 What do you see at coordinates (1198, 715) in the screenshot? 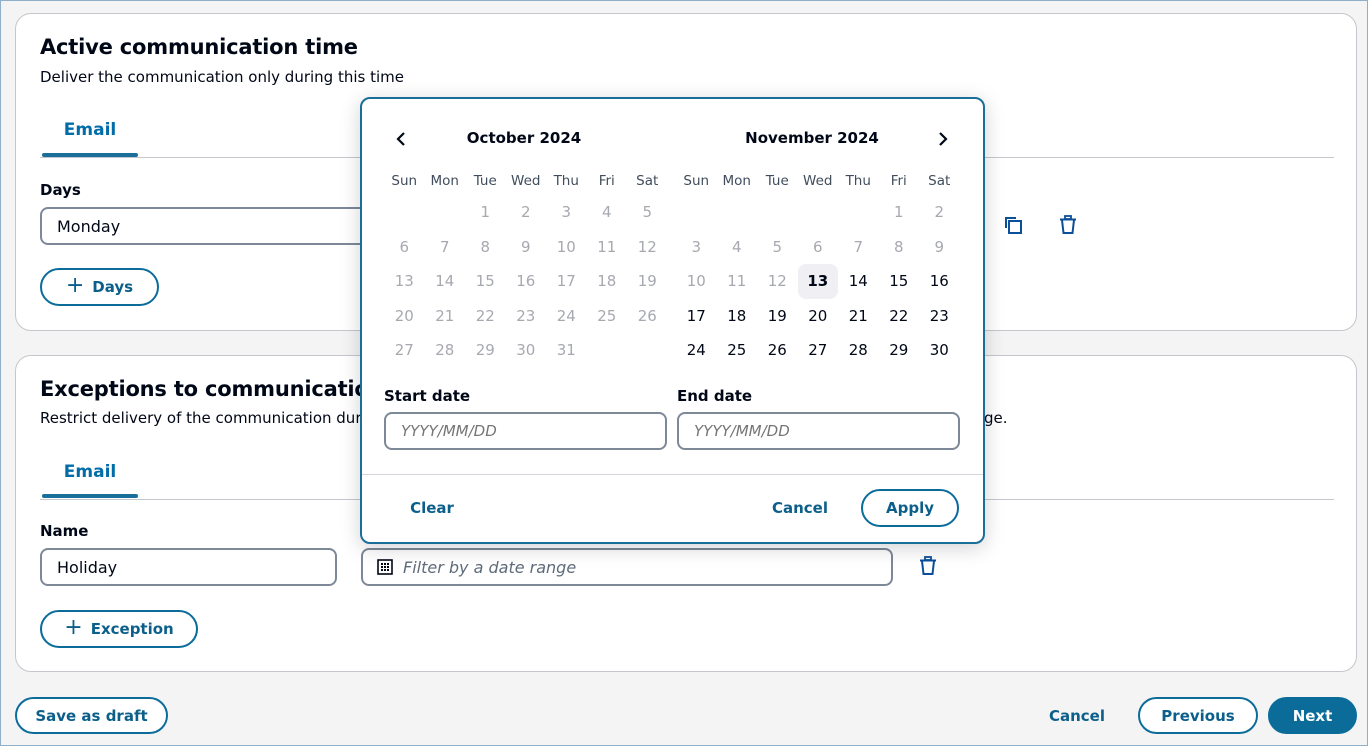
I see `previous-button: Previous` at bounding box center [1198, 715].